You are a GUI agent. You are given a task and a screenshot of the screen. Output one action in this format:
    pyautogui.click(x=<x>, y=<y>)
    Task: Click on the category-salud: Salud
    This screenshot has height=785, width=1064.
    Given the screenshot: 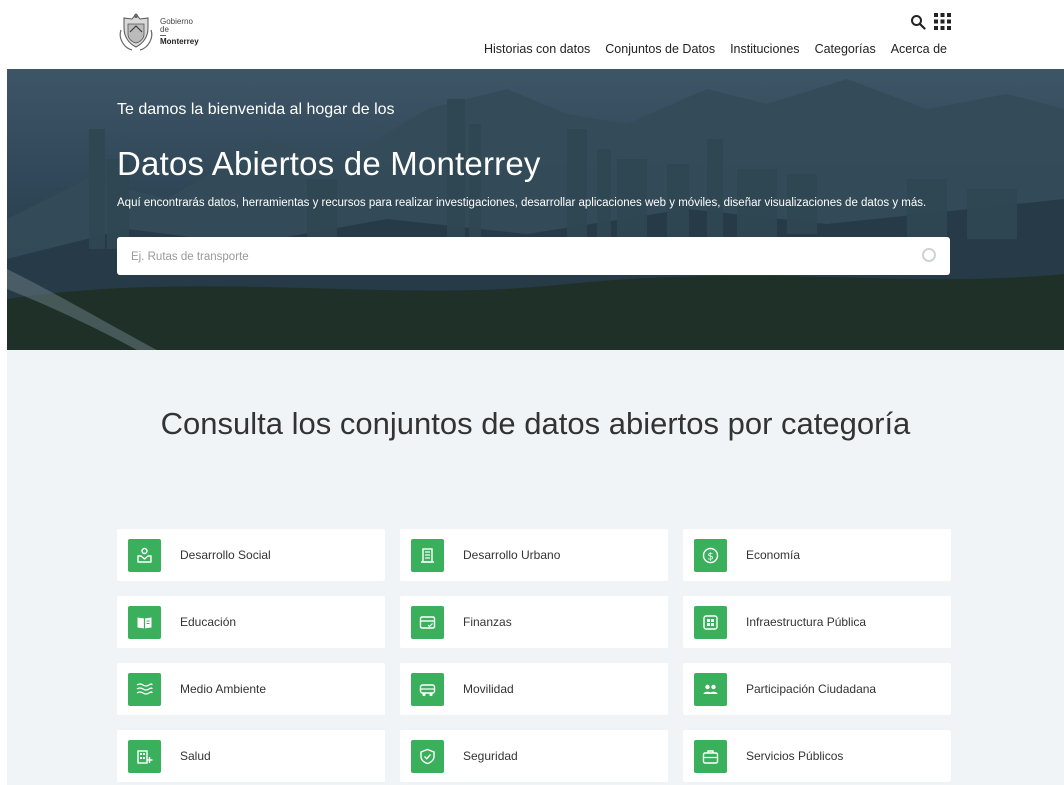 What is the action you would take?
    pyautogui.click(x=251, y=756)
    